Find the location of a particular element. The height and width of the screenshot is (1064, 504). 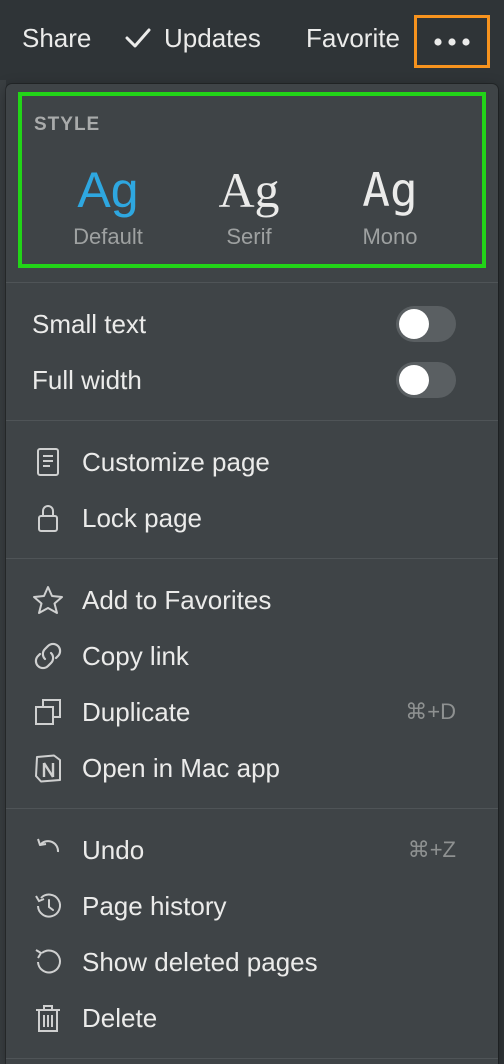

star-icon is located at coordinates (48, 600).